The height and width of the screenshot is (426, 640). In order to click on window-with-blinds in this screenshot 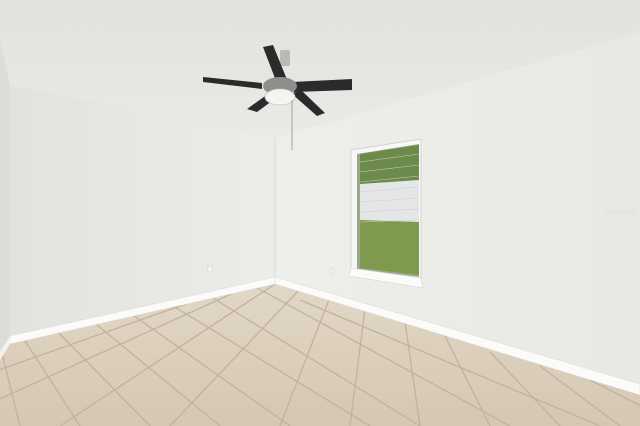, I will do `click(386, 213)`.